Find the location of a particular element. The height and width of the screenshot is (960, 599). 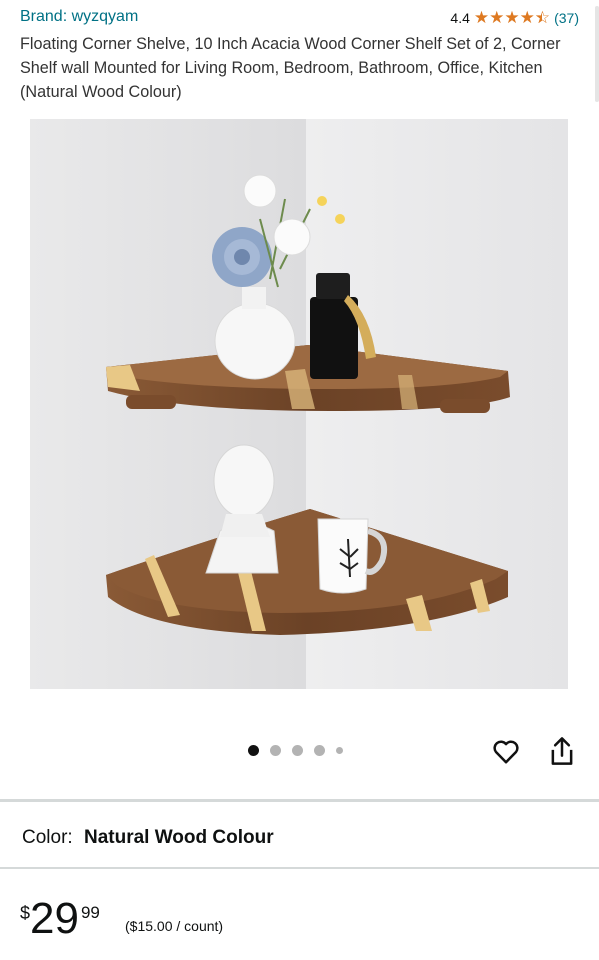

price-fraction: 99 is located at coordinates (90, 912).